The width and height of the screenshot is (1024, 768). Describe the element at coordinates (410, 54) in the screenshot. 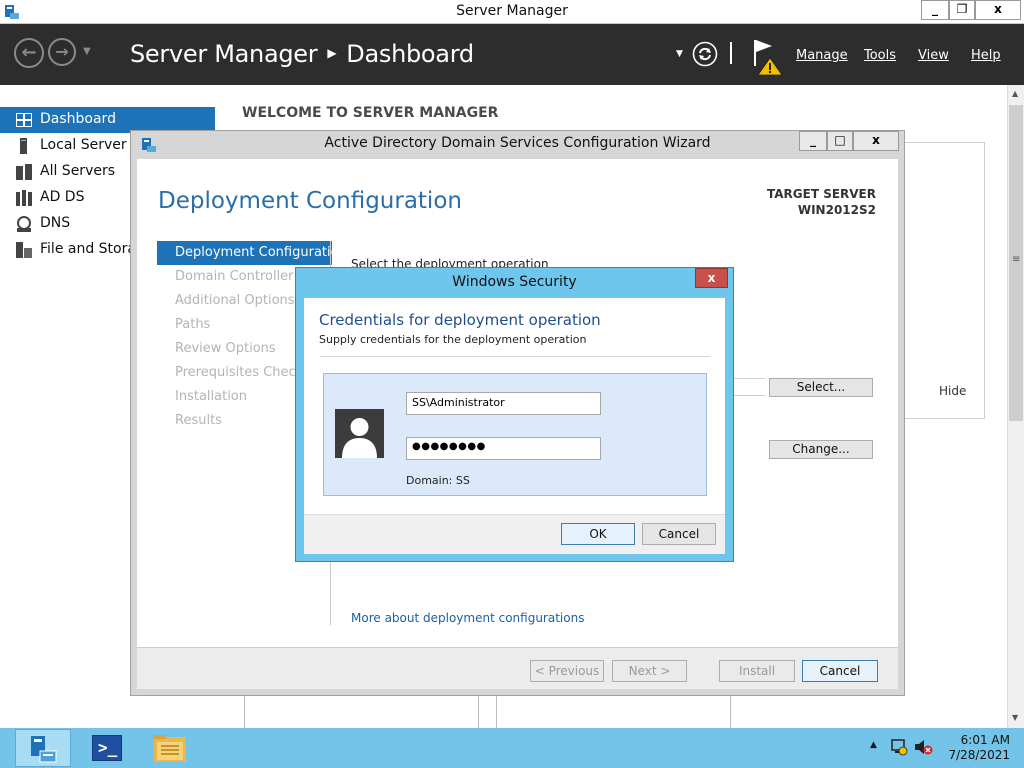

I see `breadcrumb-page: Dashboard` at that location.